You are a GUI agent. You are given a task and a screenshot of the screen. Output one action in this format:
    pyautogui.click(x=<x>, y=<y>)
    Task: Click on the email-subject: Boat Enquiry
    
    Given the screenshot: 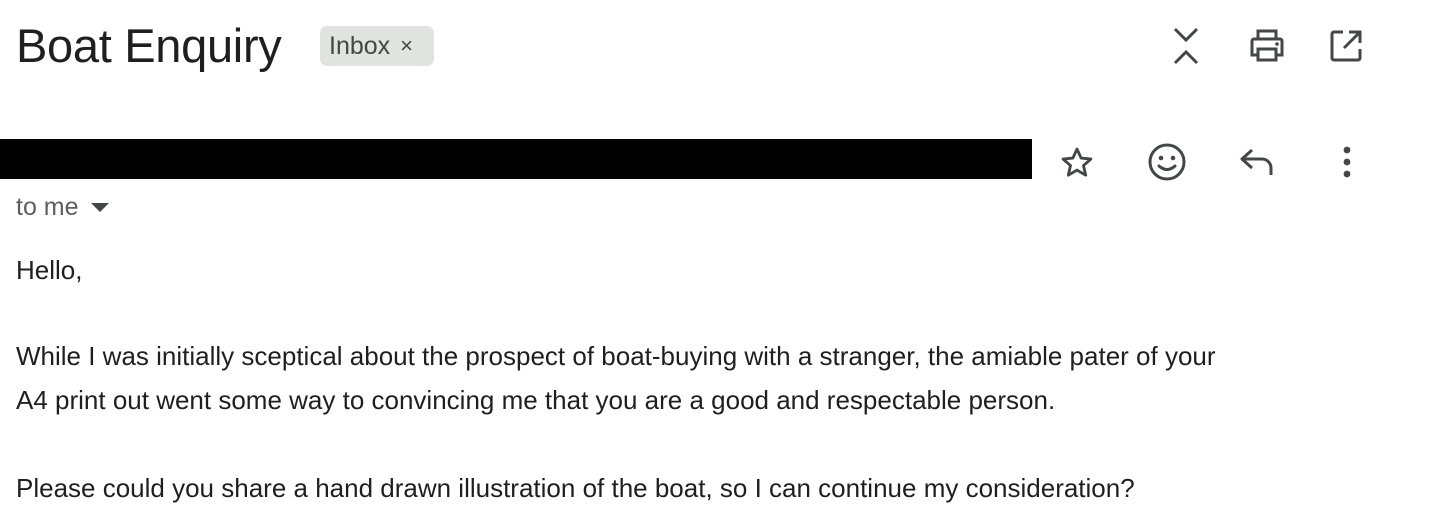 What is the action you would take?
    pyautogui.click(x=149, y=45)
    